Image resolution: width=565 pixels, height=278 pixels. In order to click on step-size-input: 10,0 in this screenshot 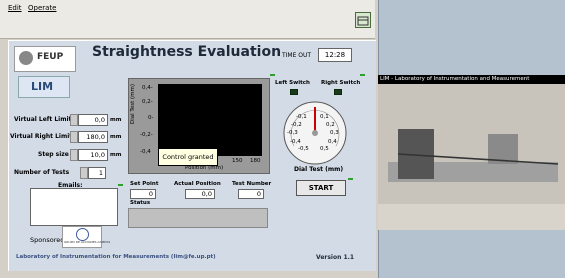, I will do `click(93, 155)`.